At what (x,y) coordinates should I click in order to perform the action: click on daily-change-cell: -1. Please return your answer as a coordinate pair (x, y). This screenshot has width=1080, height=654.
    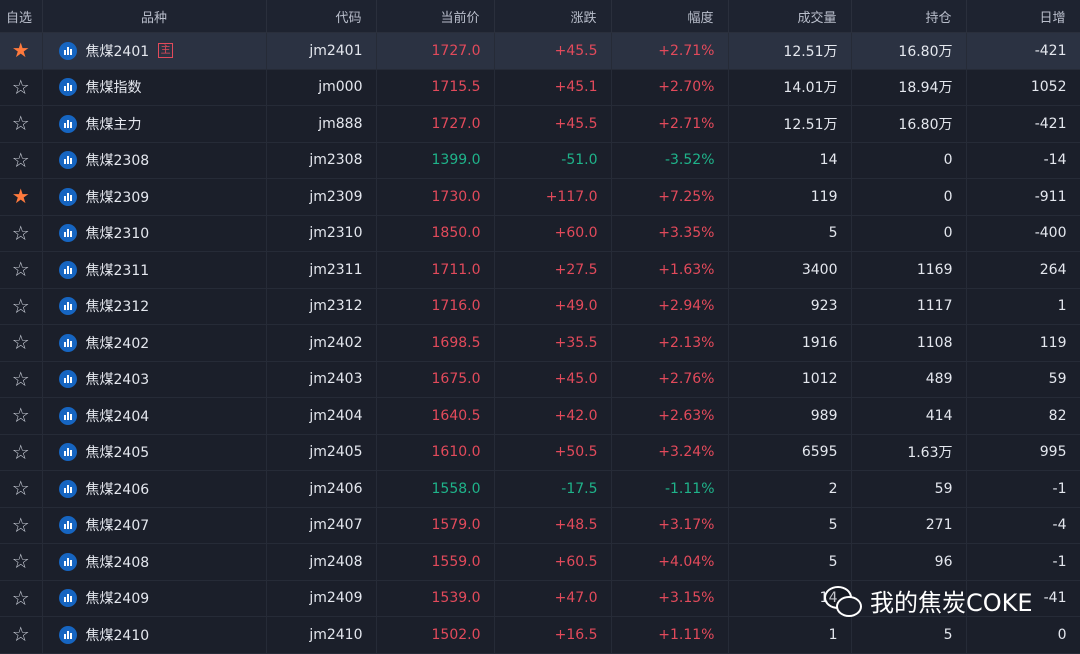
    Looking at the image, I should click on (1023, 489).